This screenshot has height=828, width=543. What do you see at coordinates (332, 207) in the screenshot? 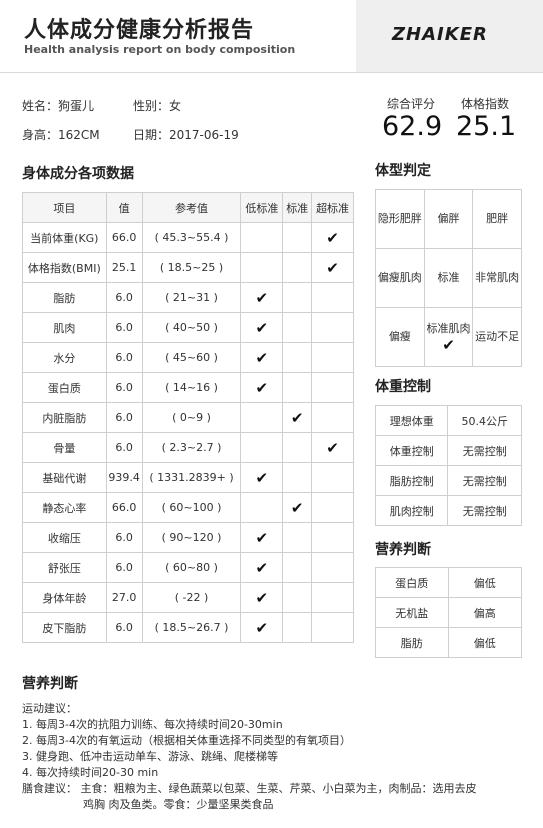
I see `col-header-high: 超标准` at bounding box center [332, 207].